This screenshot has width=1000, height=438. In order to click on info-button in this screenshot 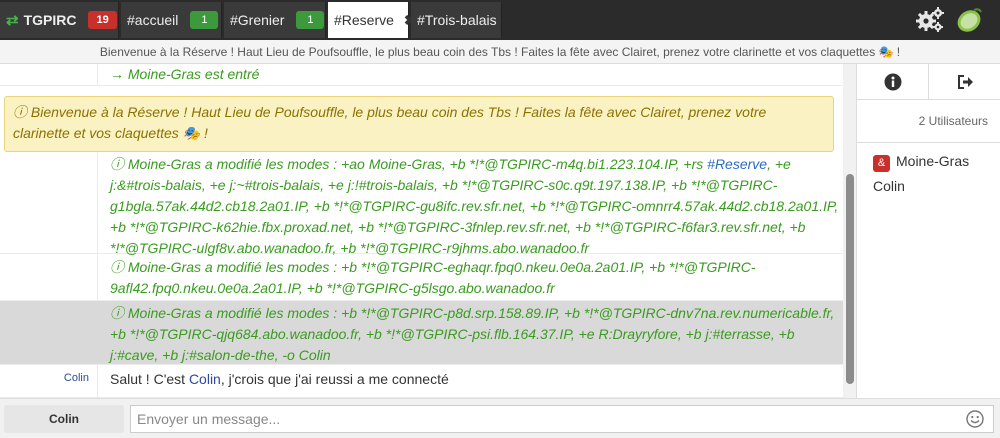, I will do `click(893, 82)`.